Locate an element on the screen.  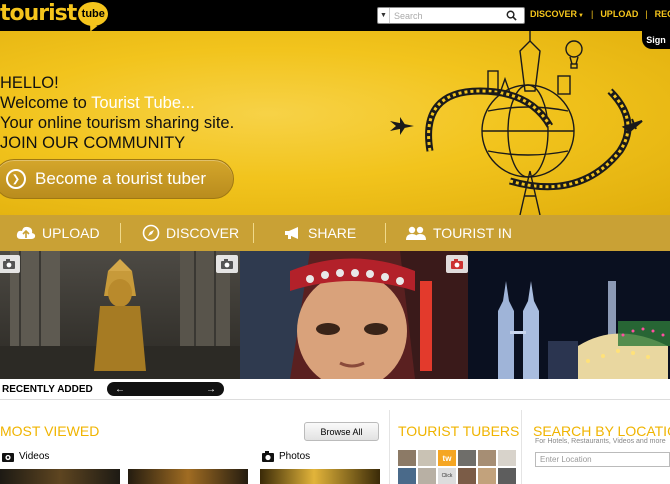
action-discover-label: DISCOVER is located at coordinates (203, 233).